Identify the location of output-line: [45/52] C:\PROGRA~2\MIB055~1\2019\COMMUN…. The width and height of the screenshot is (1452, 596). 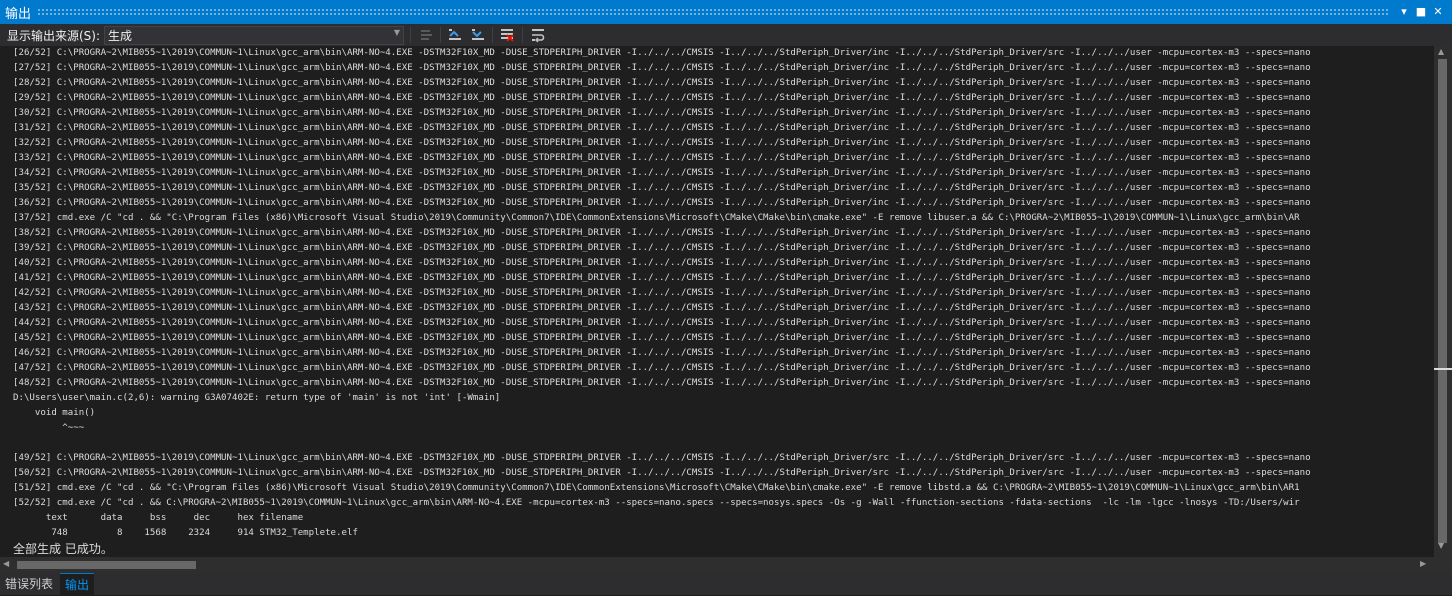
(662, 338).